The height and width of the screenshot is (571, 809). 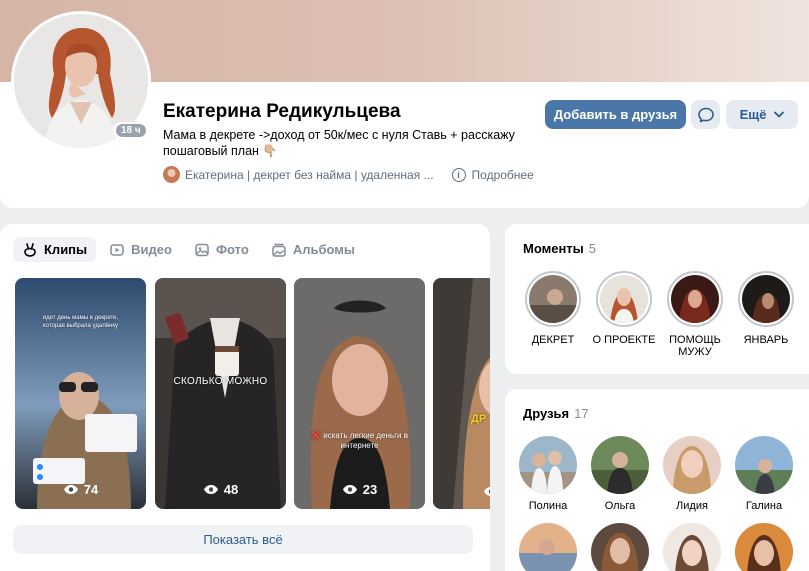 What do you see at coordinates (657, 480) in the screenshot?
I see `friends-section: Друзья 17 Полина Ольга Лидия Галина` at bounding box center [657, 480].